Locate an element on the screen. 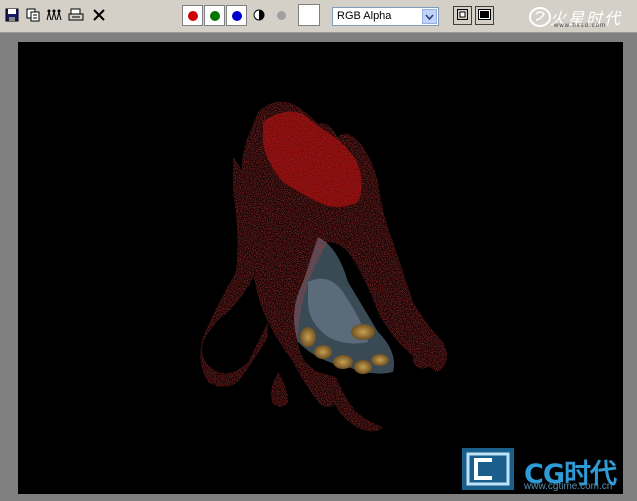 Image resolution: width=637 pixels, height=501 pixels. display-dark-icon is located at coordinates (484, 16).